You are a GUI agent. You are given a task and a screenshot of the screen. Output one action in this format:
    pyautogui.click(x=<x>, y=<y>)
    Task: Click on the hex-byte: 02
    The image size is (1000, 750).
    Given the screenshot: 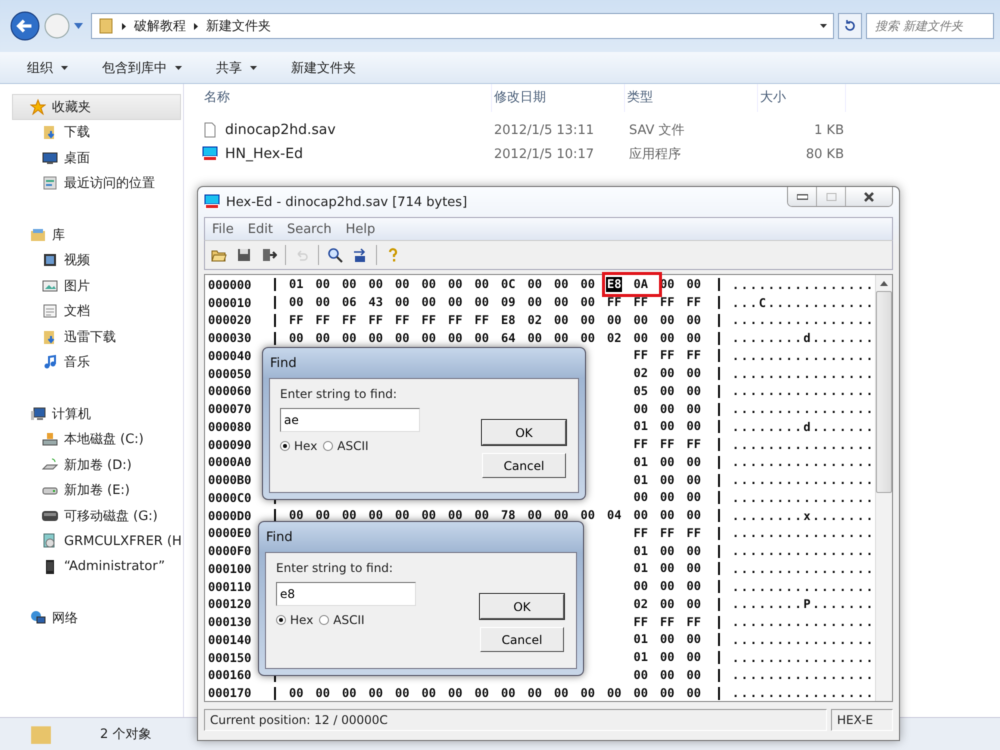 What is the action you would take?
    pyautogui.click(x=640, y=604)
    